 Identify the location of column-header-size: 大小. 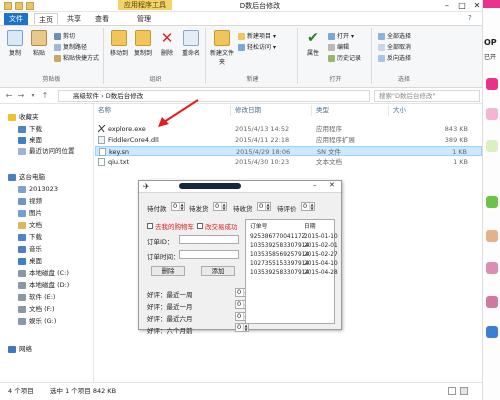
(430, 110).